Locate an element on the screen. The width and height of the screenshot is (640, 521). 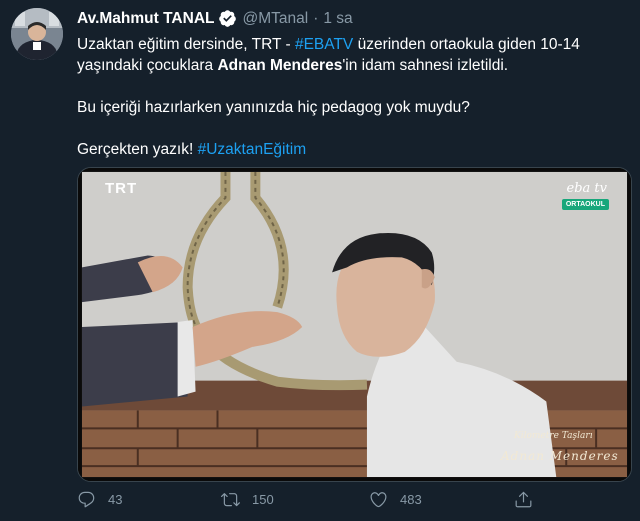
hashtag-link: #EBATV is located at coordinates (324, 44).